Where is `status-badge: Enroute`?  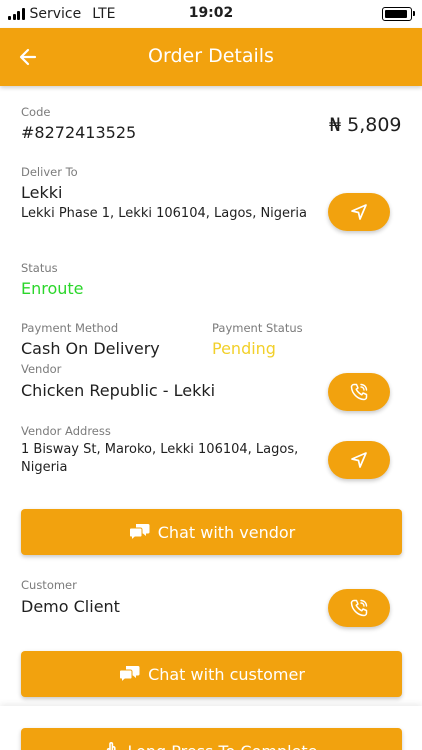 status-badge: Enroute is located at coordinates (52, 288).